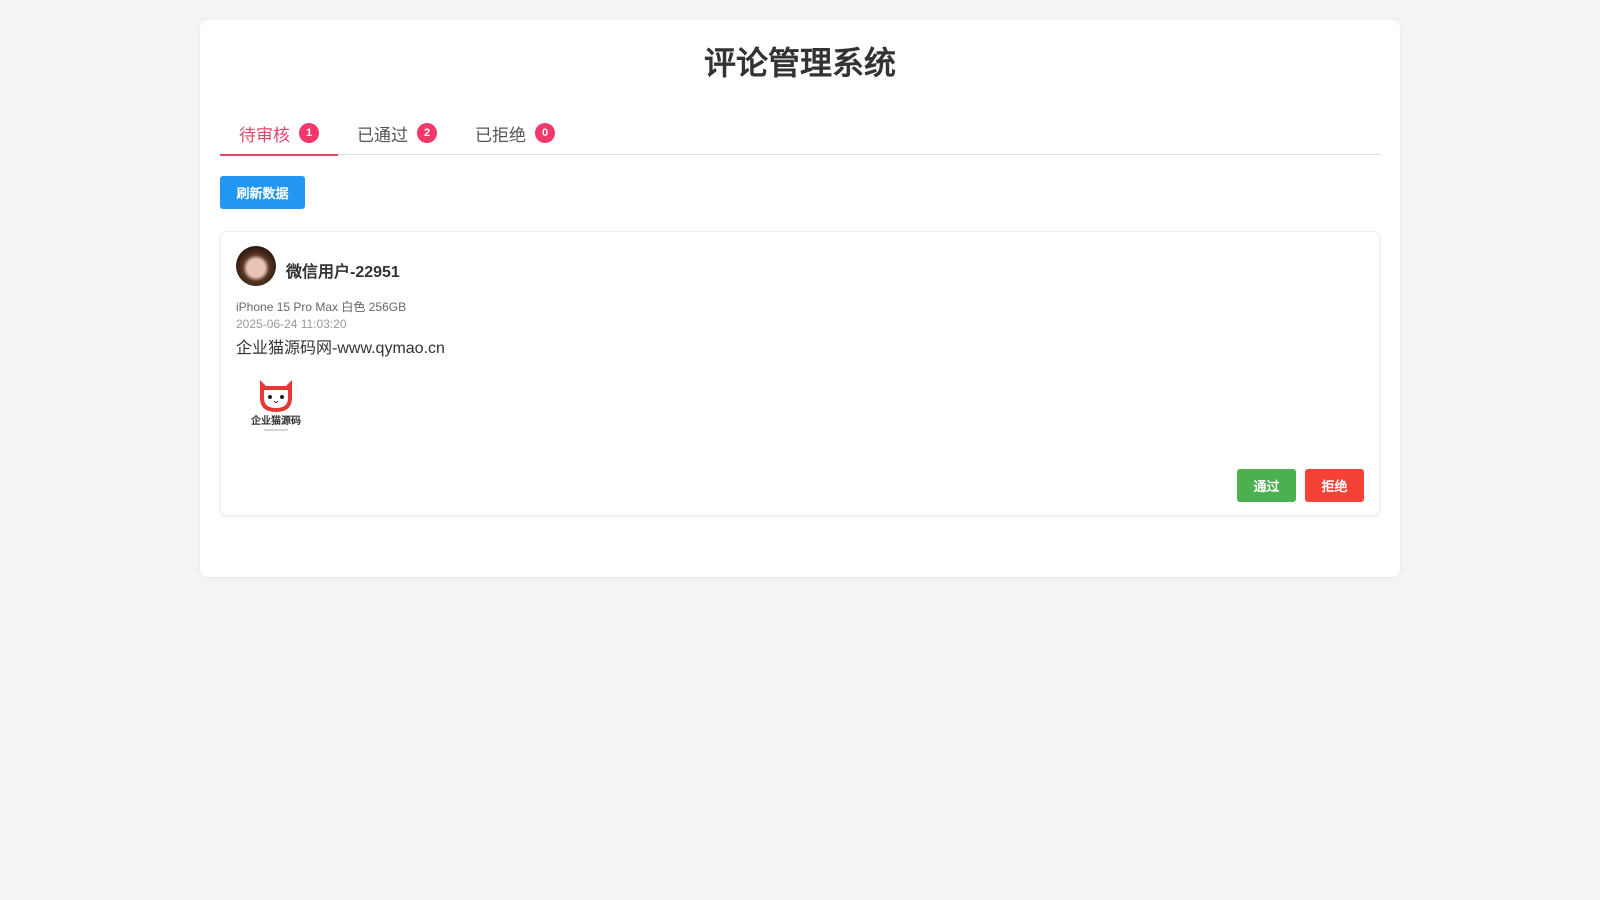 This screenshot has height=900, width=1600. I want to click on page-title: 评论管理系统, so click(799, 63).